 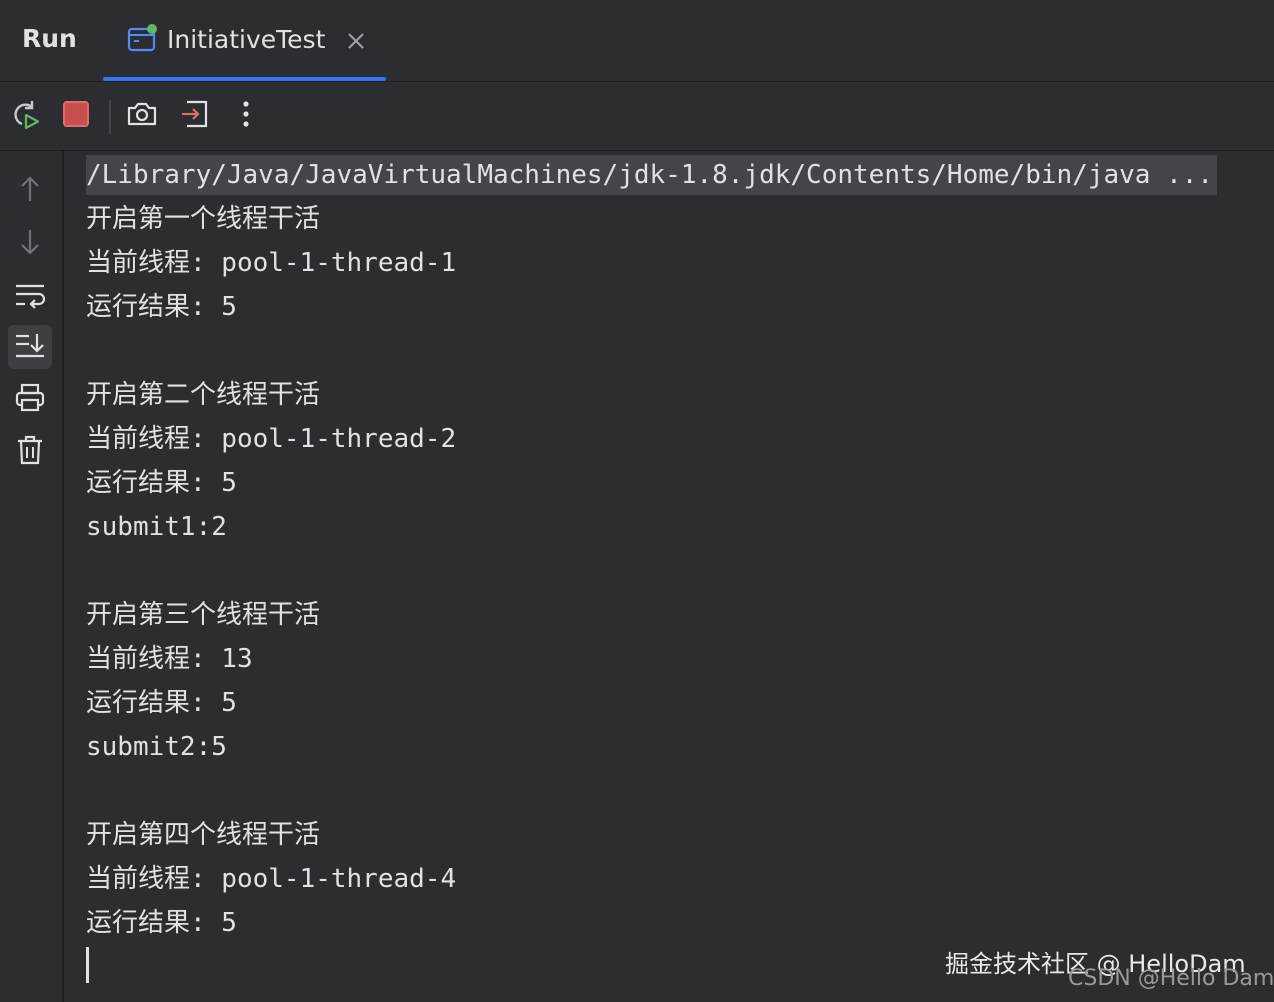 What do you see at coordinates (110, 117) in the screenshot?
I see `toolbar-separator` at bounding box center [110, 117].